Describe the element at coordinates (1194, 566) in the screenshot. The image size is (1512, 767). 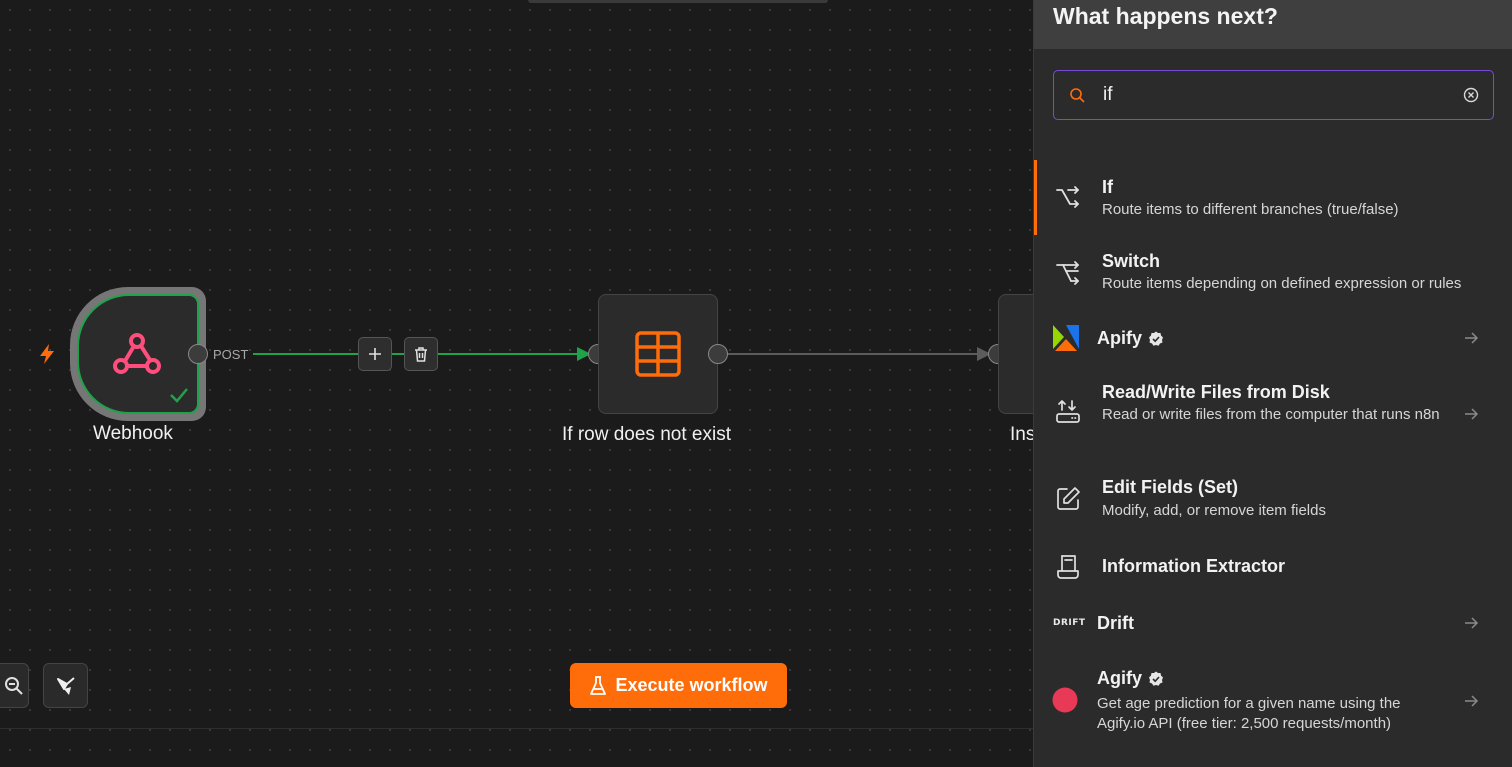
I see `node-item-title: Information Extractor` at that location.